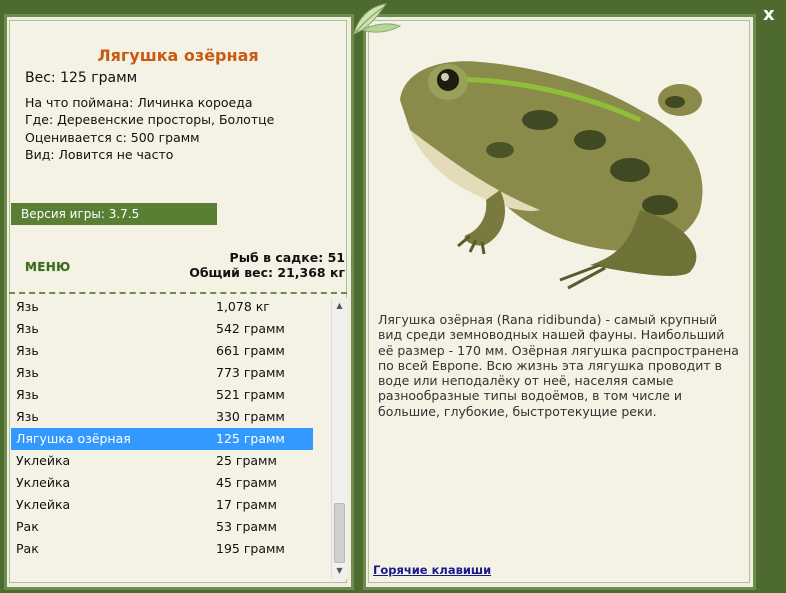  I want to click on list-item: Лягушка озёрная 125 грамм, so click(162, 439).